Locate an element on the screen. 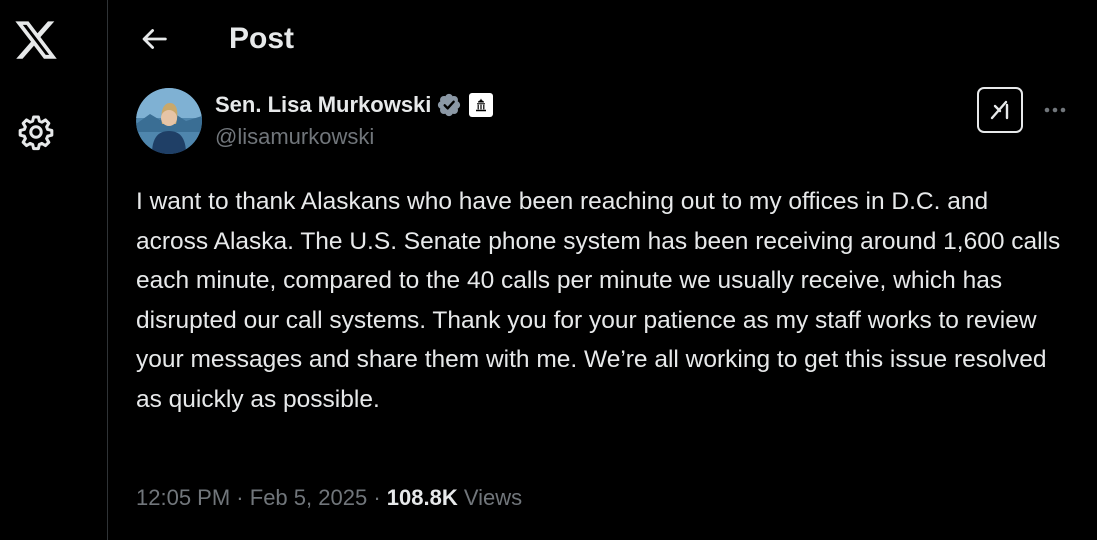 The width and height of the screenshot is (1097, 540). government-badge is located at coordinates (481, 105).